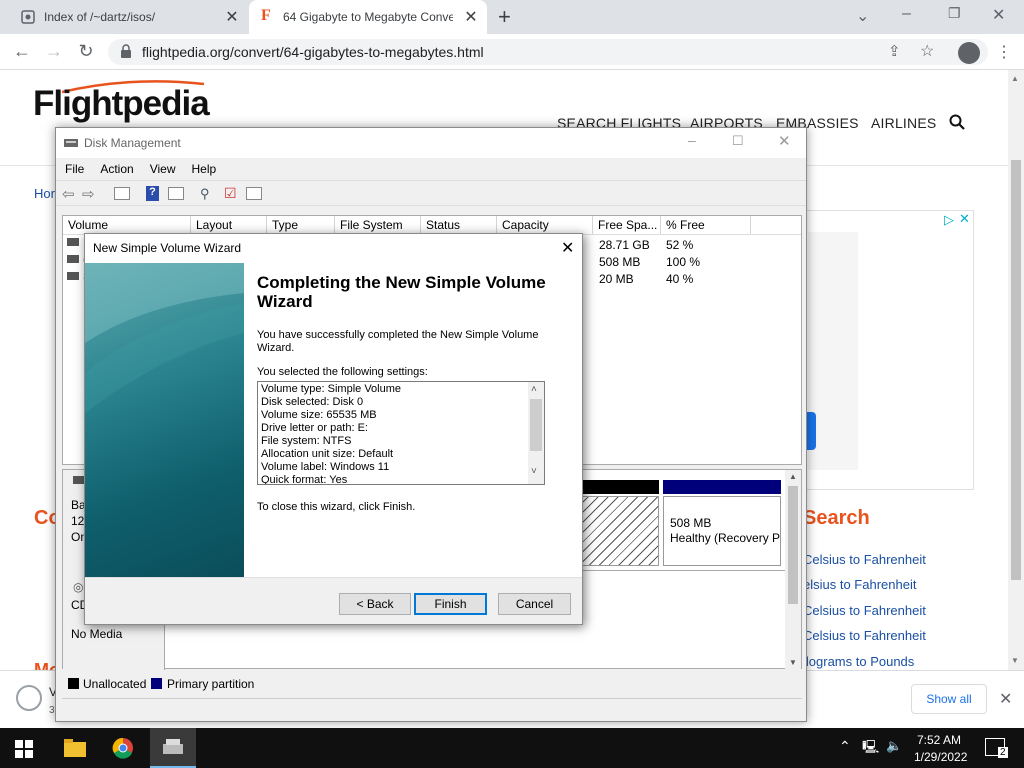  Describe the element at coordinates (301, 225) in the screenshot. I see `col-type: Type` at that location.